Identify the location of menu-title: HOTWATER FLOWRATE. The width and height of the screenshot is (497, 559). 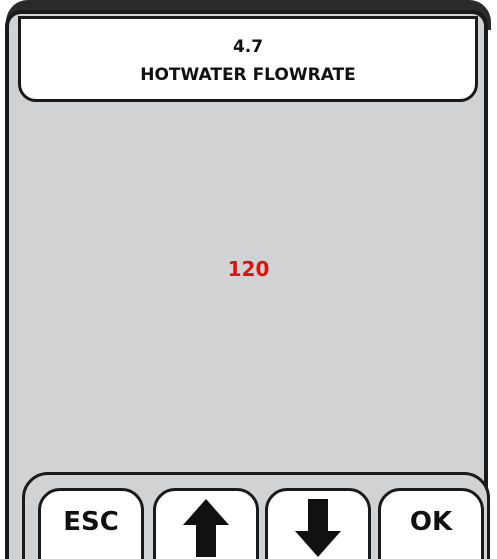
(248, 75).